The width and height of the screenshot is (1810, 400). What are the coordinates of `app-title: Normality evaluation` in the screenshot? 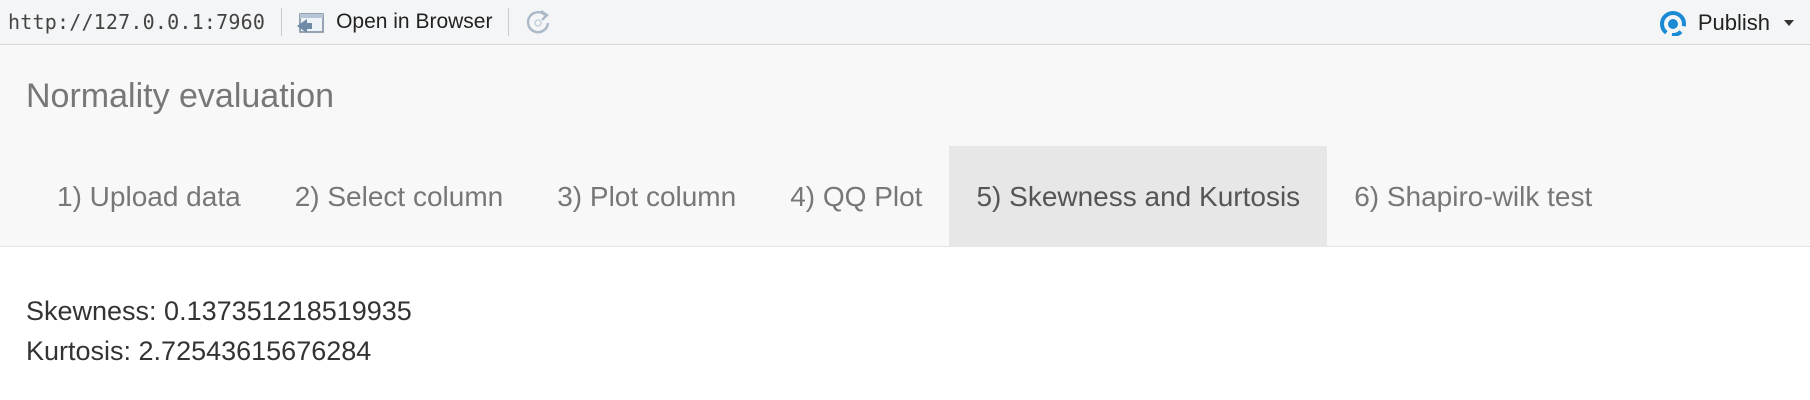 It's located at (180, 96).